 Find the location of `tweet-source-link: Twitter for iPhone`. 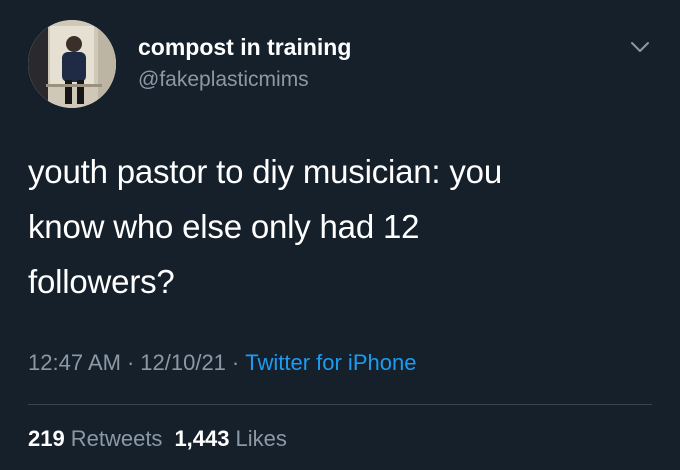

tweet-source-link: Twitter for iPhone is located at coordinates (330, 362).